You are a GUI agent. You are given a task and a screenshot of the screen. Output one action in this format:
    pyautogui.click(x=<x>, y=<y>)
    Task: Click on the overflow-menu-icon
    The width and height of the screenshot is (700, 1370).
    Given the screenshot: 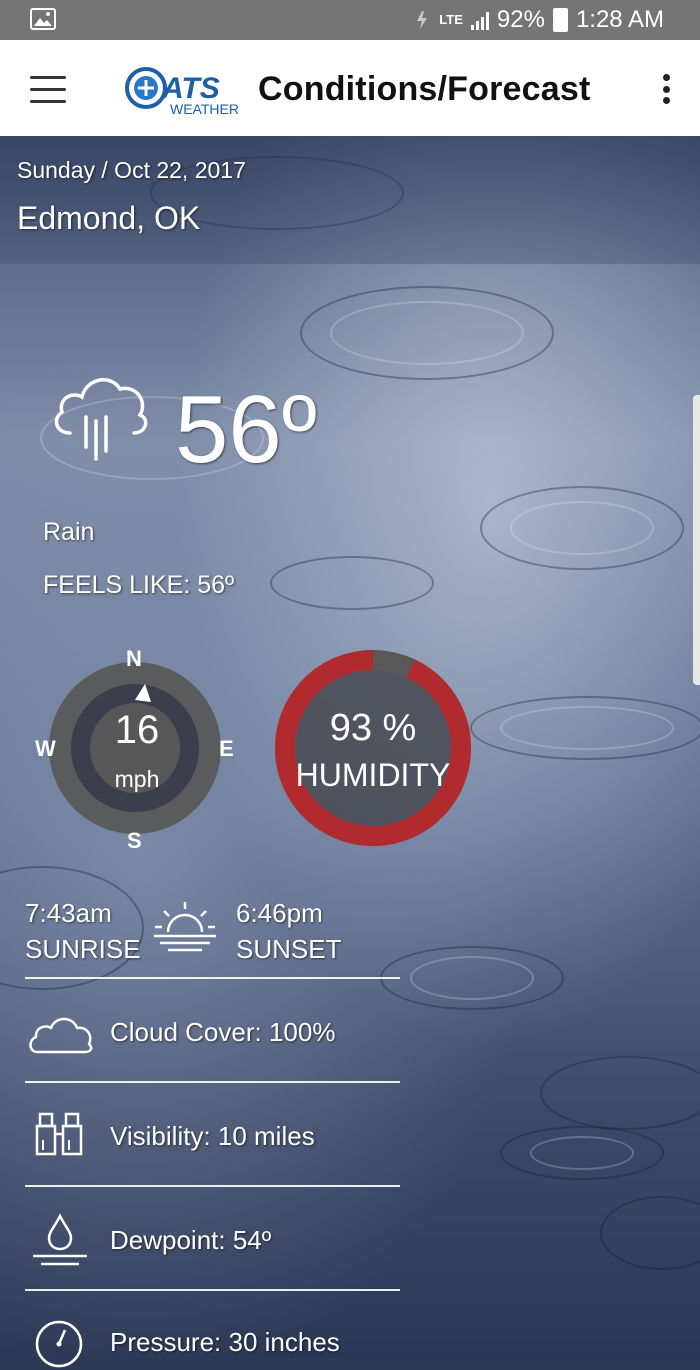 What is the action you would take?
    pyautogui.click(x=666, y=89)
    